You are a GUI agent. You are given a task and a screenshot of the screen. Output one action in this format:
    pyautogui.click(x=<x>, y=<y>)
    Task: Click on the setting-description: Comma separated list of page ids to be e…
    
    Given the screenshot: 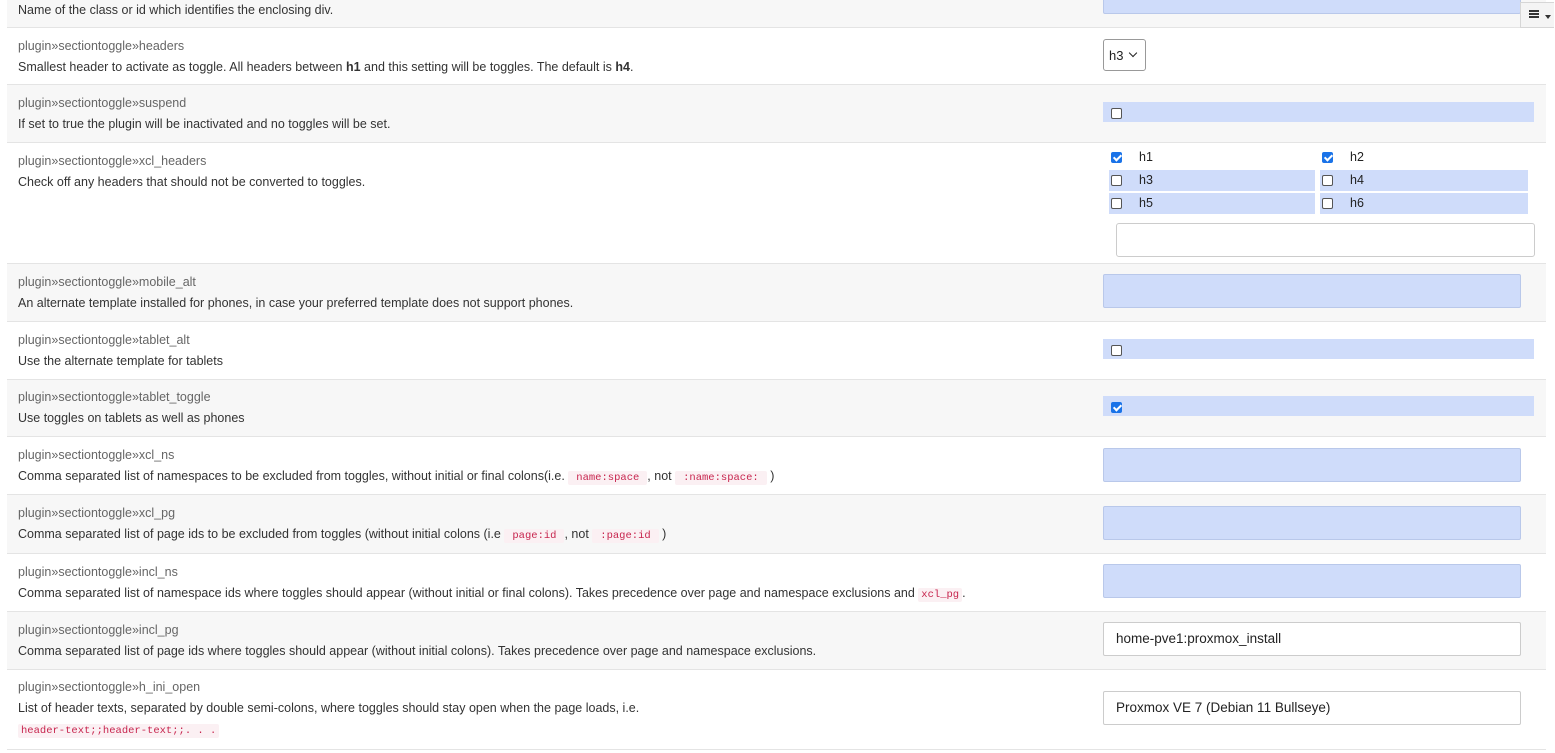 What is the action you would take?
    pyautogui.click(x=342, y=535)
    